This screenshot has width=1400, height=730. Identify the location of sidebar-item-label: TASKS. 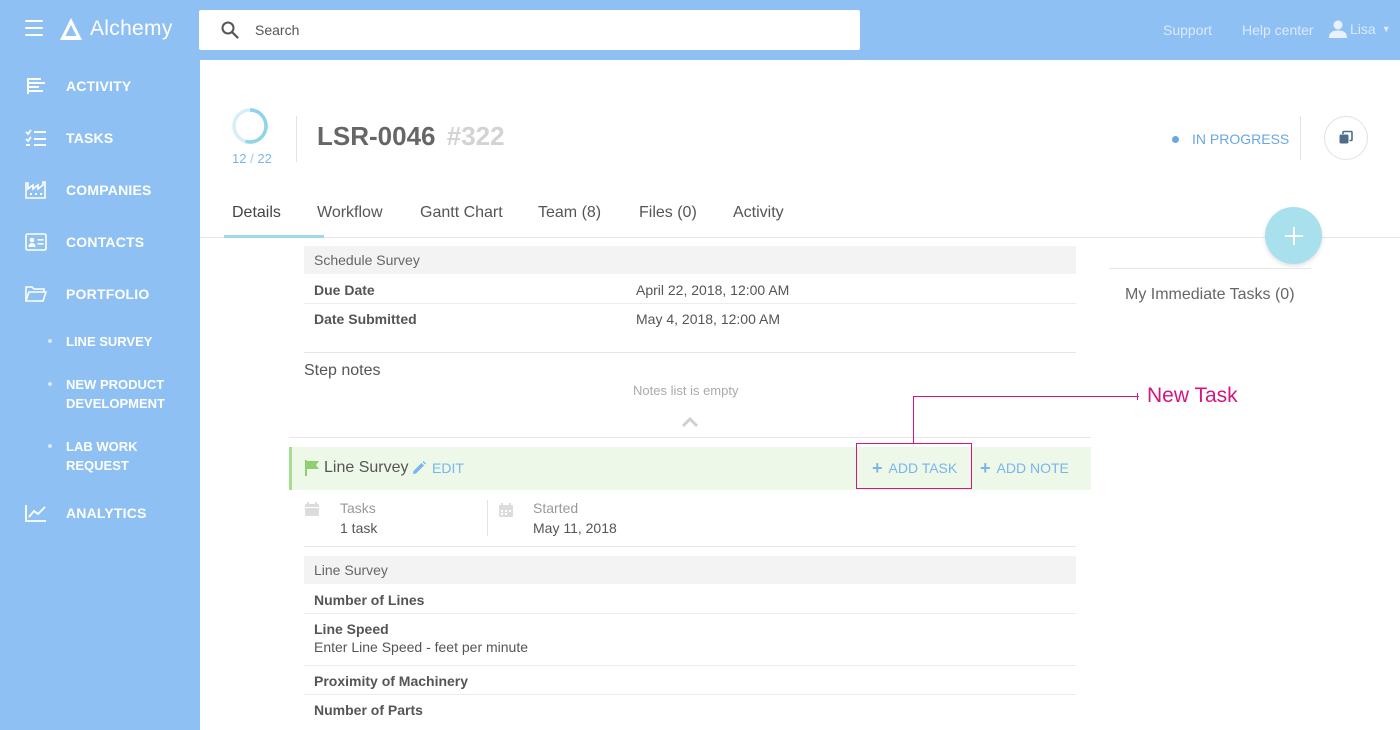
(90, 138).